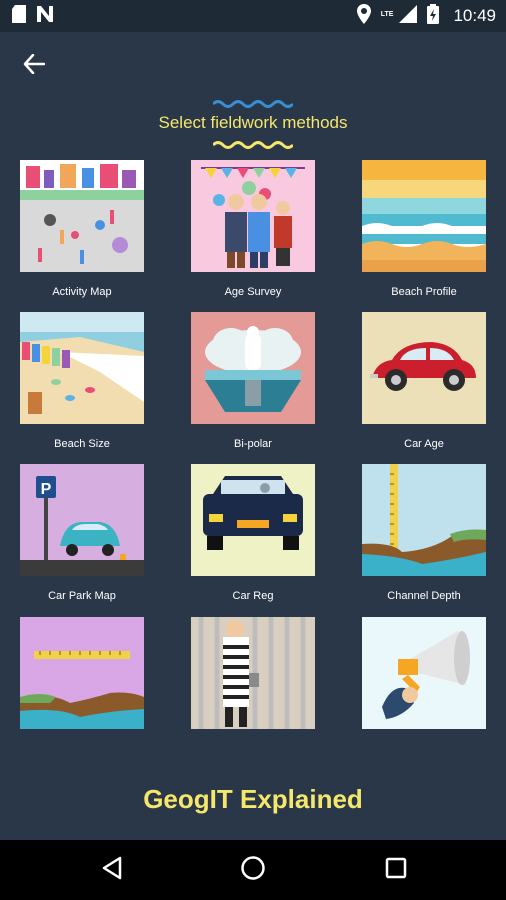 The width and height of the screenshot is (506, 900). I want to click on method-label: Car Age, so click(424, 444).